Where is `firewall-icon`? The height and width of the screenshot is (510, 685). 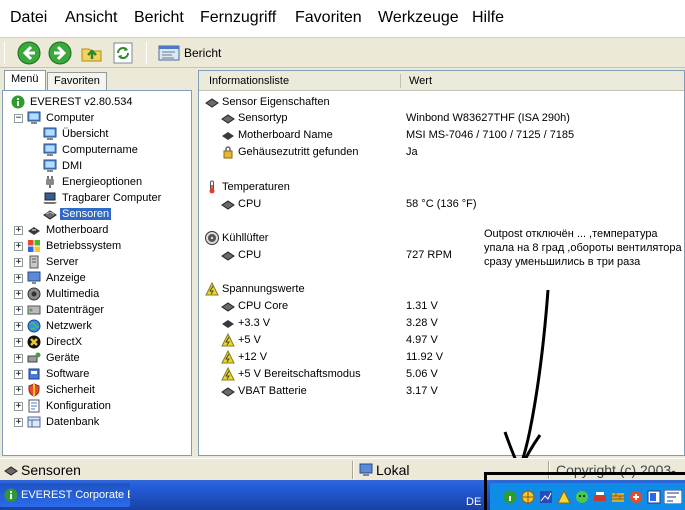 firewall-icon is located at coordinates (618, 497).